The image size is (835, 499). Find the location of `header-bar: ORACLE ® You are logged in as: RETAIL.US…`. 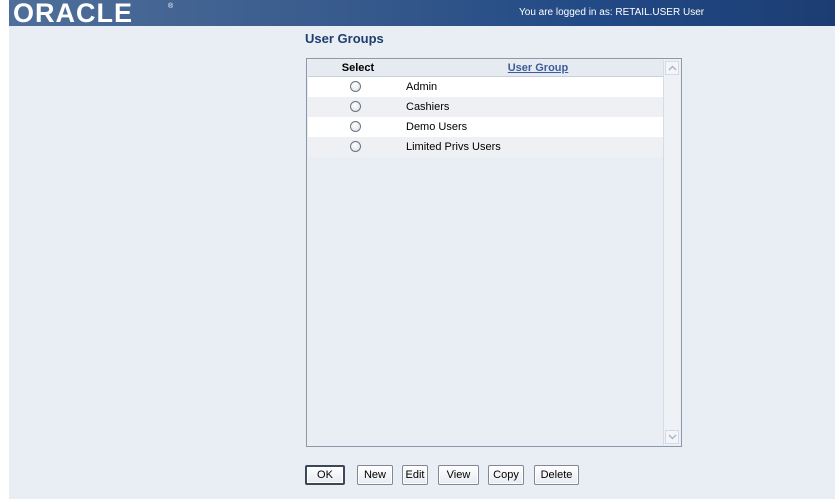

header-bar: ORACLE ® You are logged in as: RETAIL.US… is located at coordinates (422, 14).